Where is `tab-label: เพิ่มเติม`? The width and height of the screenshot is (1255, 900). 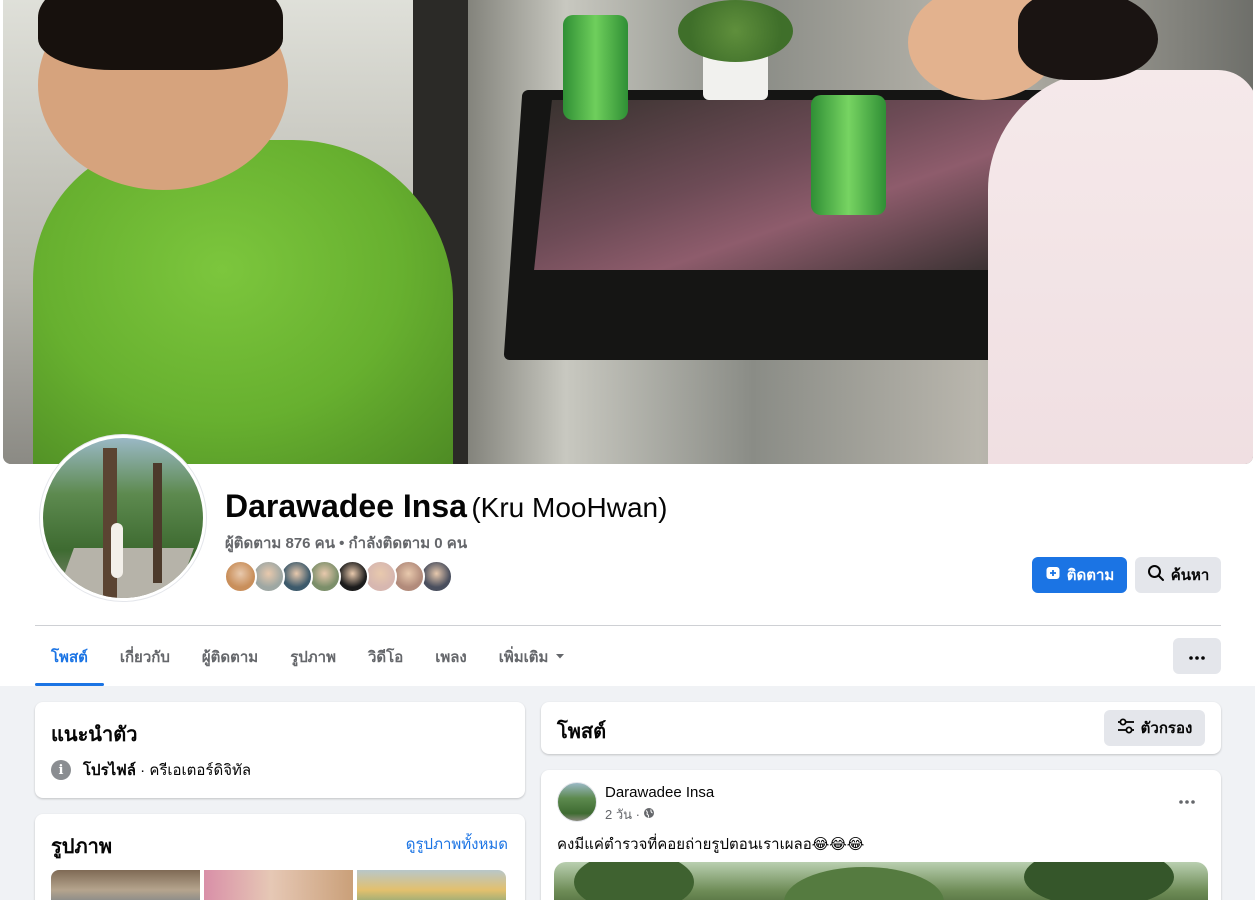
tab-label: เพิ่มเติม is located at coordinates (523, 657).